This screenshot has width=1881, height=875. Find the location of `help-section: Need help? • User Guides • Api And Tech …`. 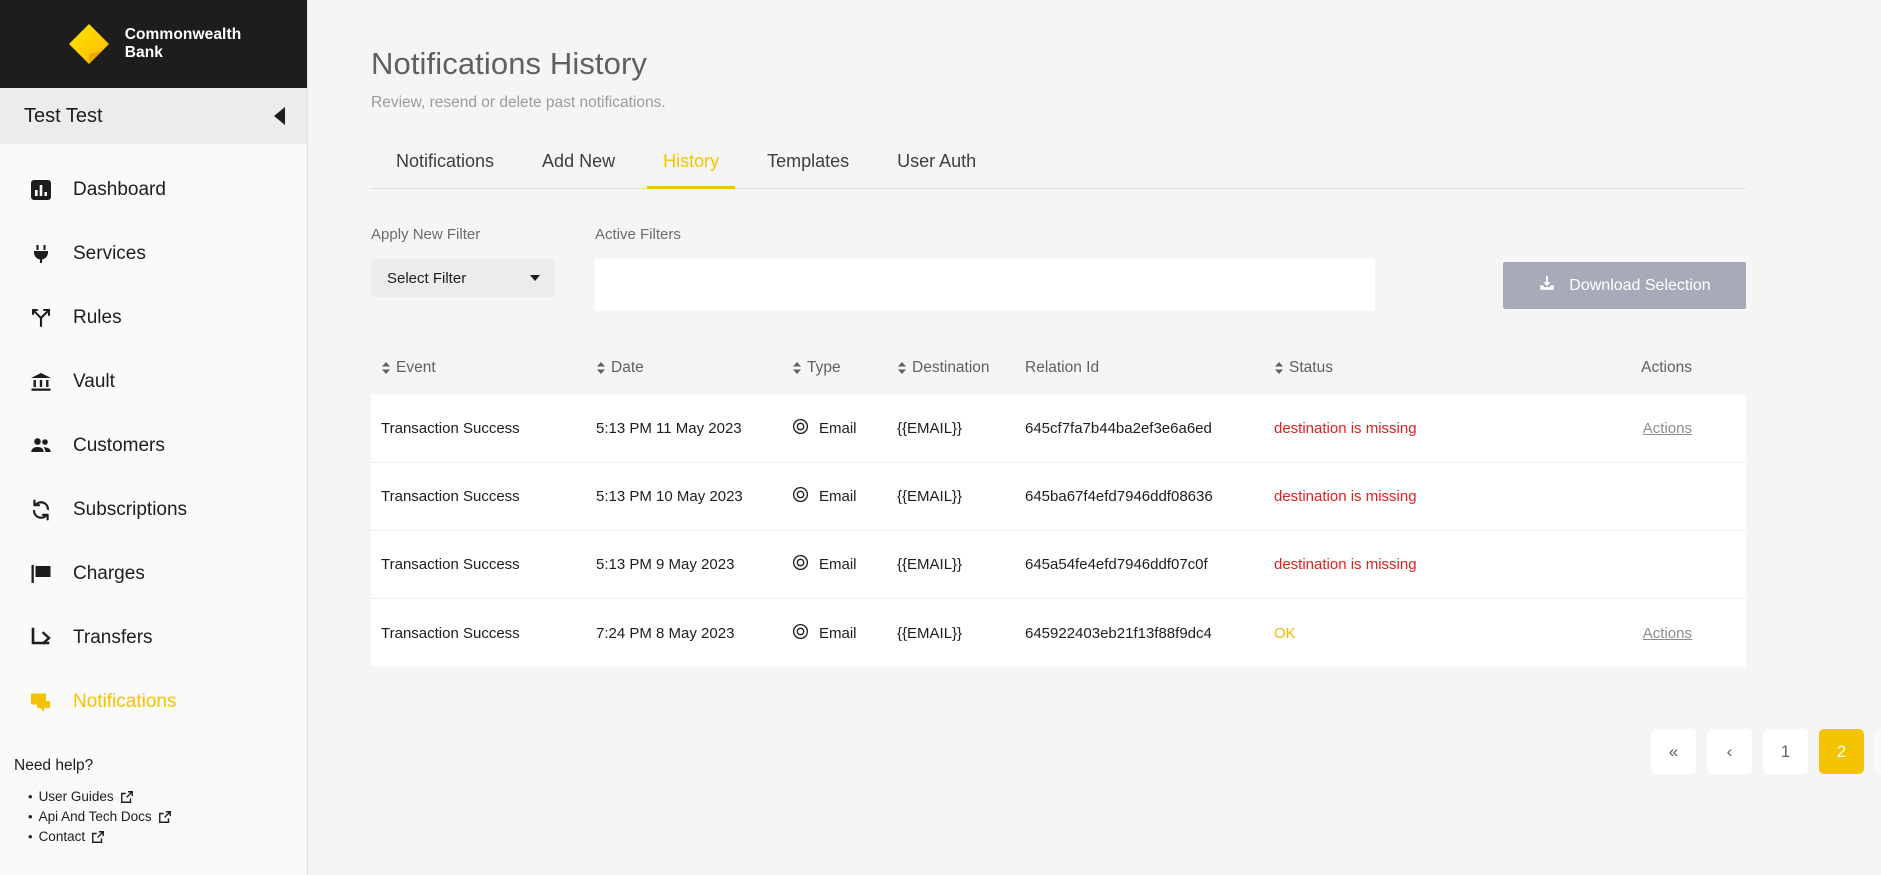

help-section: Need help? • User Guides • Api And Tech … is located at coordinates (153, 816).